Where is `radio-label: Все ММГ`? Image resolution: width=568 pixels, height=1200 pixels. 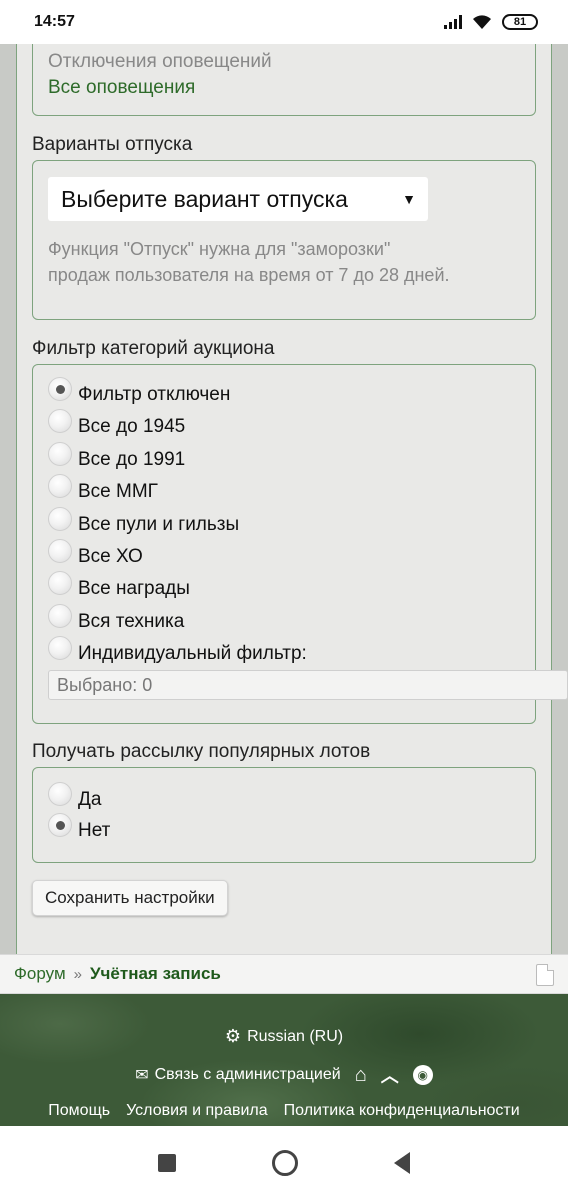
radio-label: Все ММГ is located at coordinates (118, 491).